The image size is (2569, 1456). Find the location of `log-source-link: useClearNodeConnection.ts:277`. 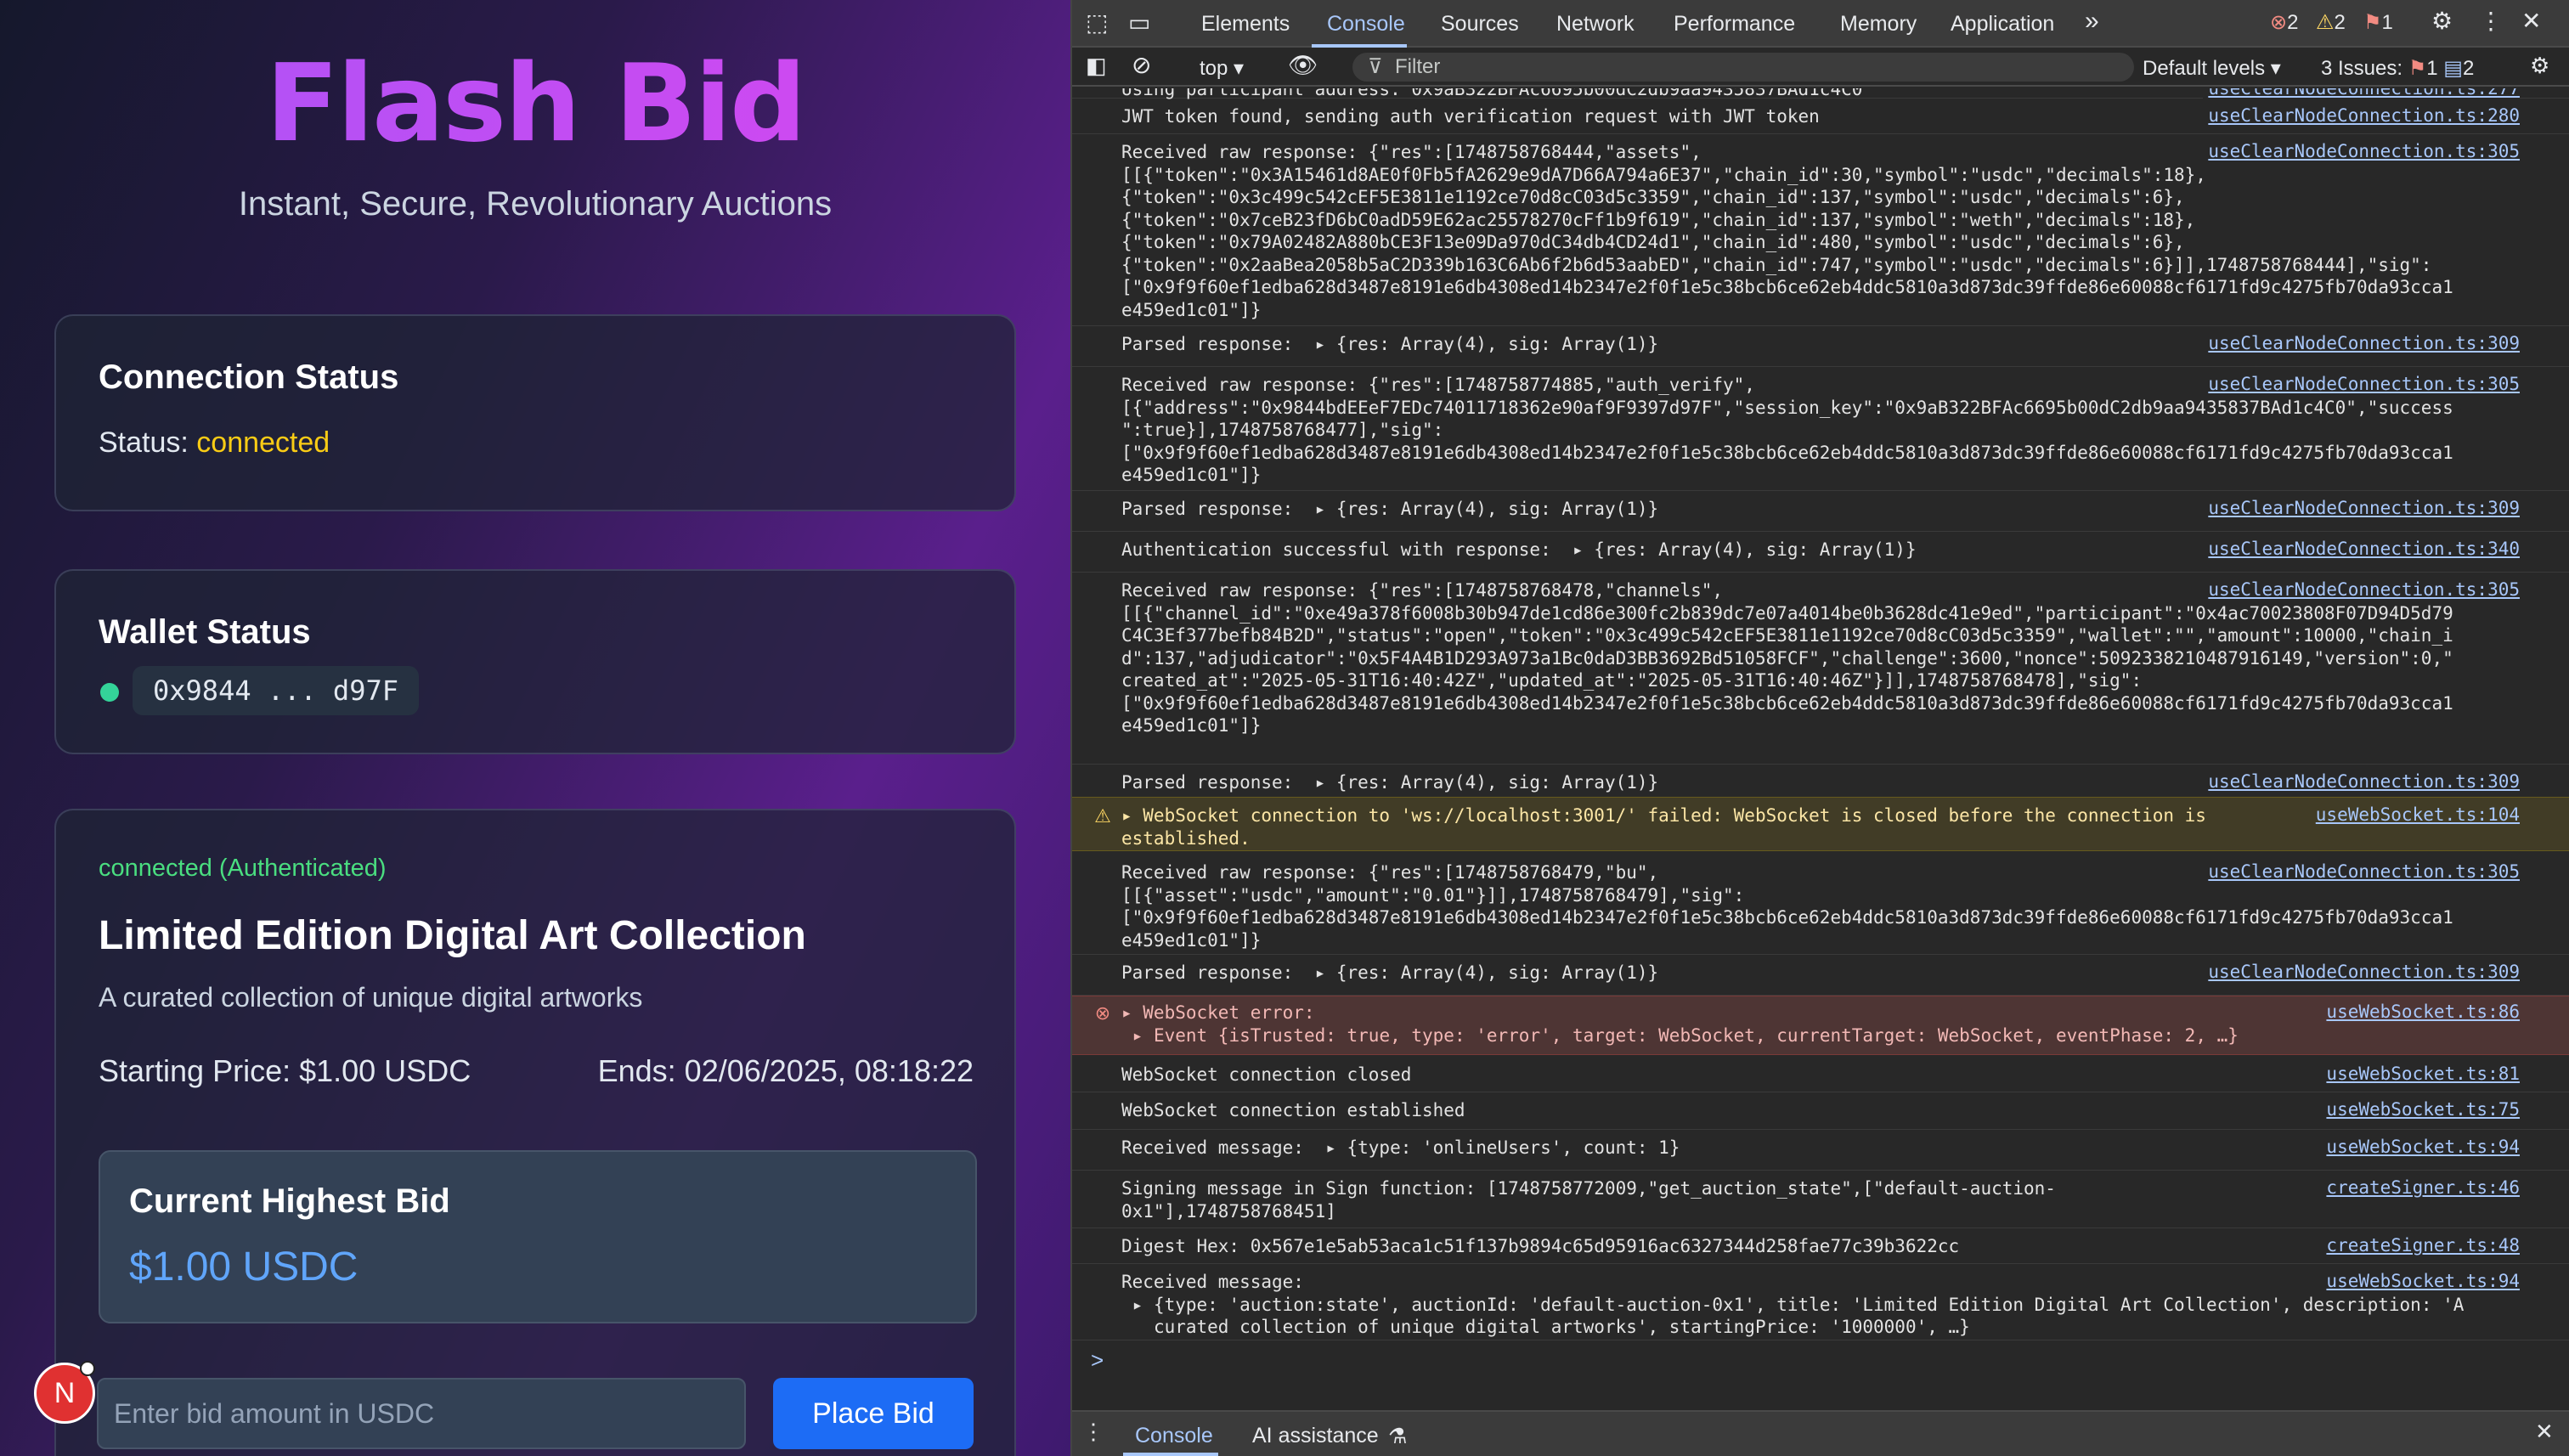

log-source-link: useClearNodeConnection.ts:277 is located at coordinates (2361, 94).